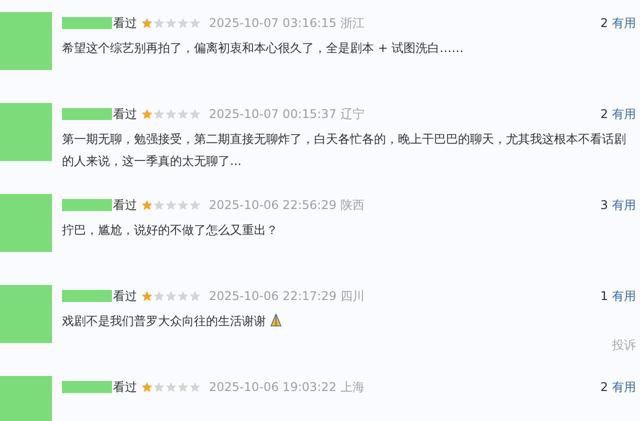  What do you see at coordinates (272, 114) in the screenshot?
I see `review-time: 2025-10-07 00:15:37` at bounding box center [272, 114].